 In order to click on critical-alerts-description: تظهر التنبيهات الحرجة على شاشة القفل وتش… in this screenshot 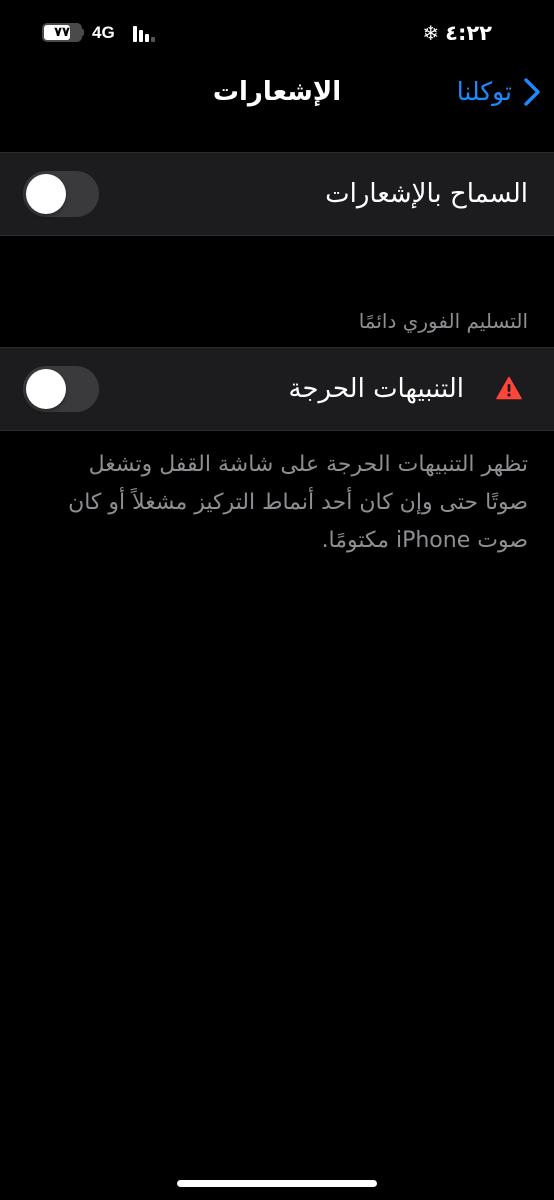, I will do `click(298, 502)`.